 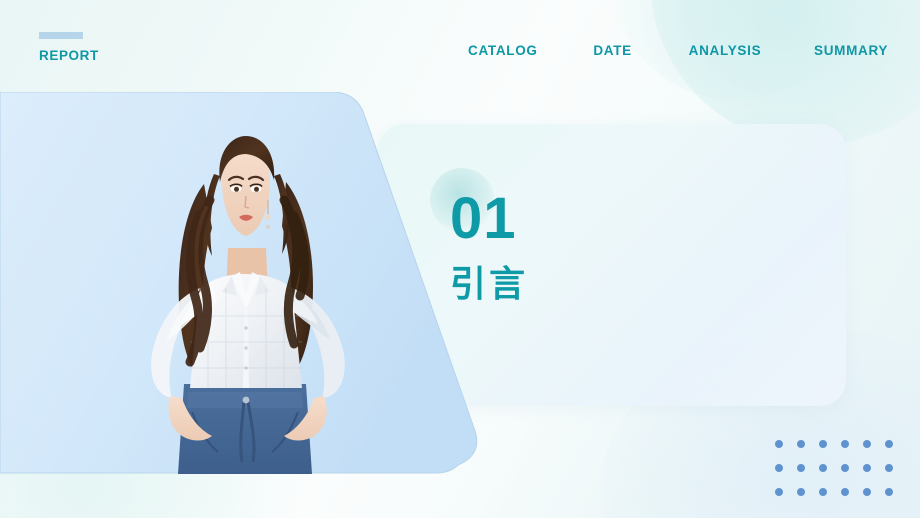 What do you see at coordinates (851, 50) in the screenshot?
I see `nav-item-summary: SUMMARY` at bounding box center [851, 50].